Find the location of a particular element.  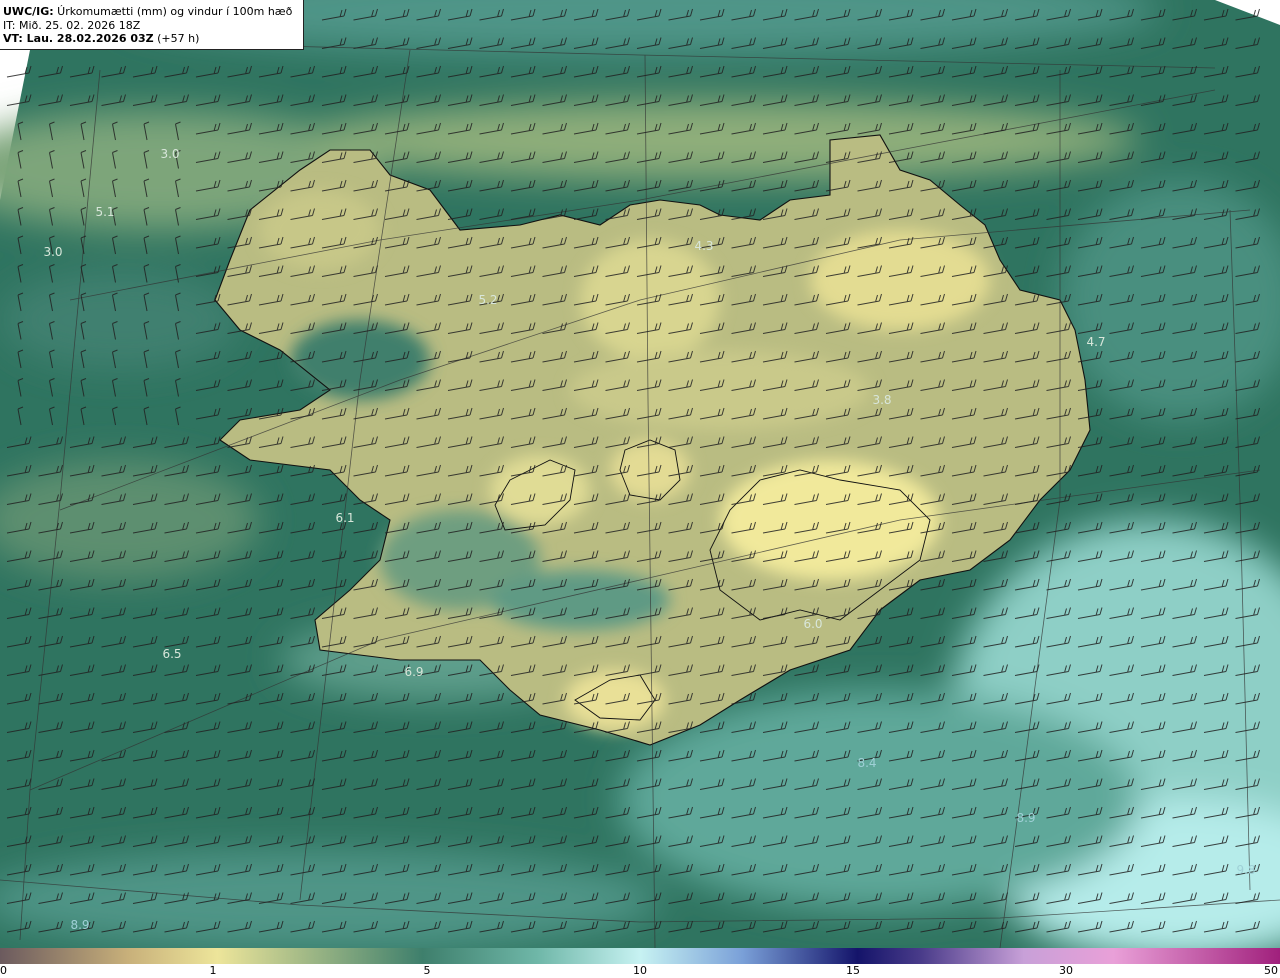

colorbar-tick-label: 15 is located at coordinates (853, 970).